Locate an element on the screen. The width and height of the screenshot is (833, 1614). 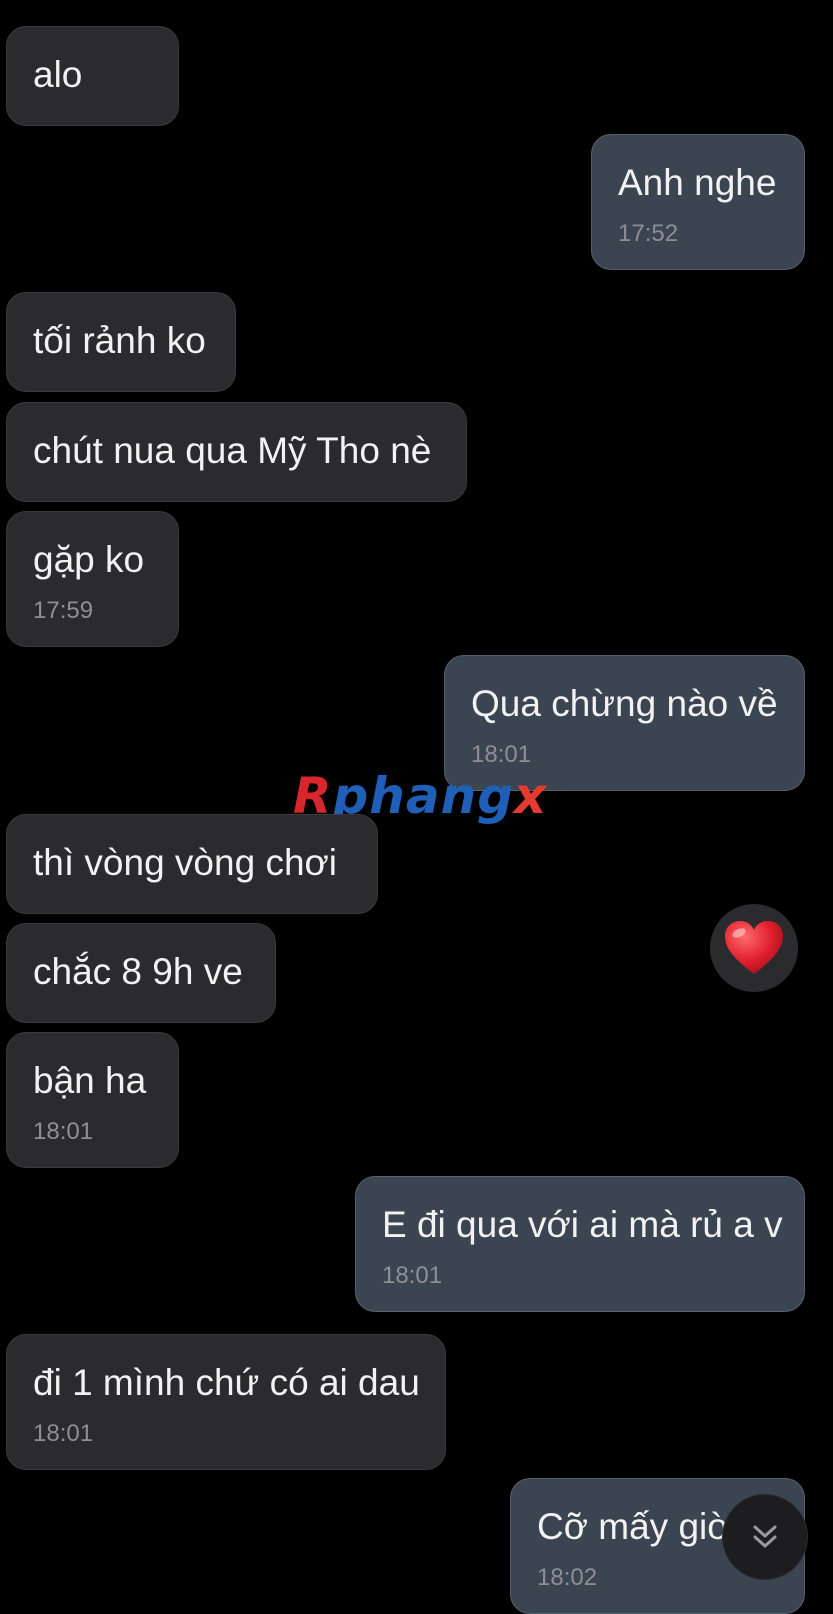
message-bubble-received: thì vòng vòng chơi is located at coordinates (192, 864).